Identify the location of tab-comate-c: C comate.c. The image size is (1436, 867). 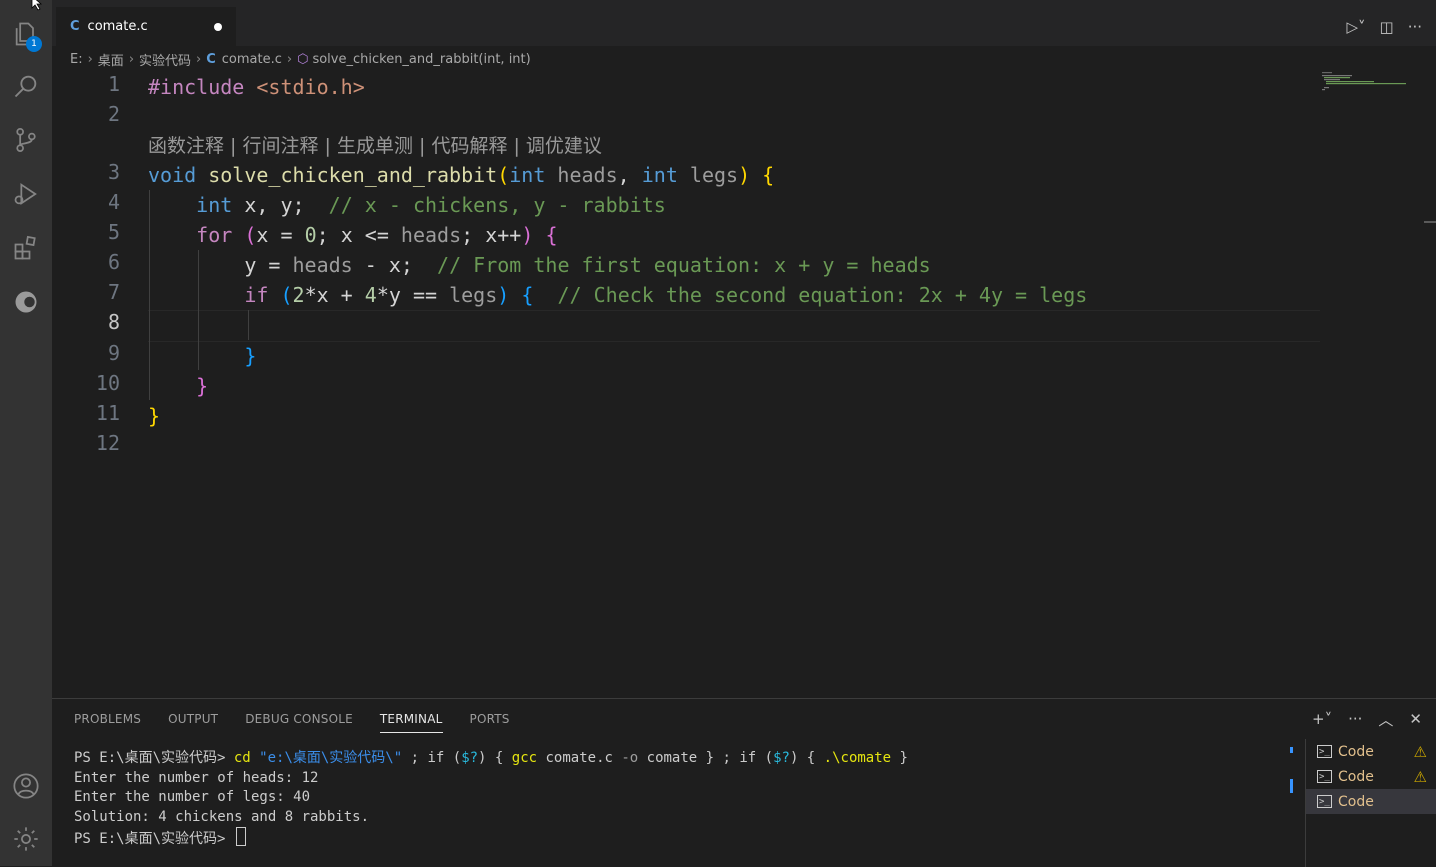
(146, 26).